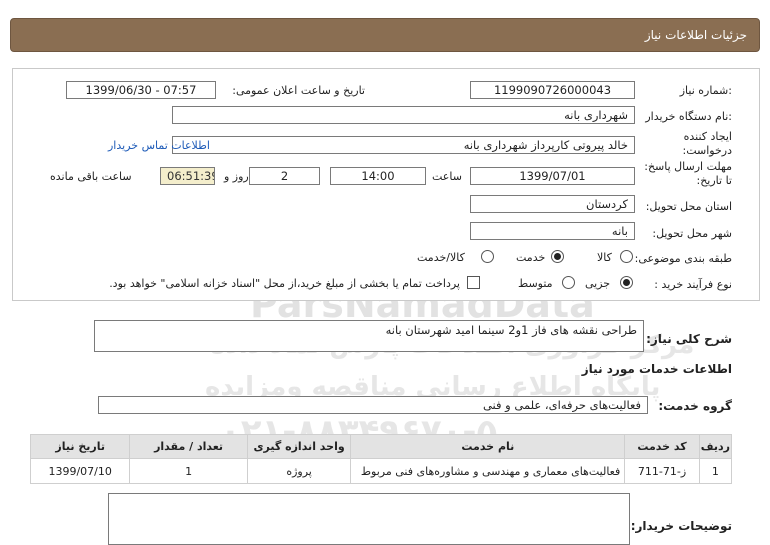 This screenshot has height=545, width=770. I want to click on buyer-contact-link: اطلاعات تماس خریدار, so click(159, 145).